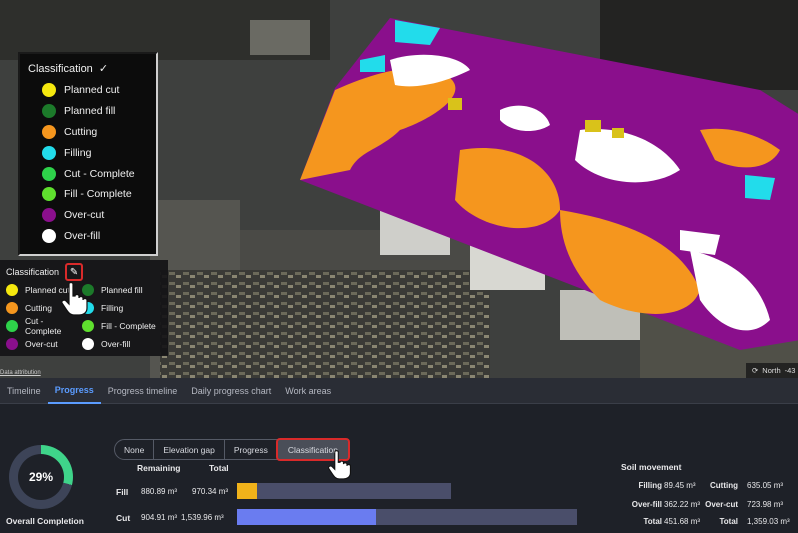 Image resolution: width=798 pixels, height=533 pixels. What do you see at coordinates (202, 517) in the screenshot?
I see `cut-total: 1,539.96 m³` at bounding box center [202, 517].